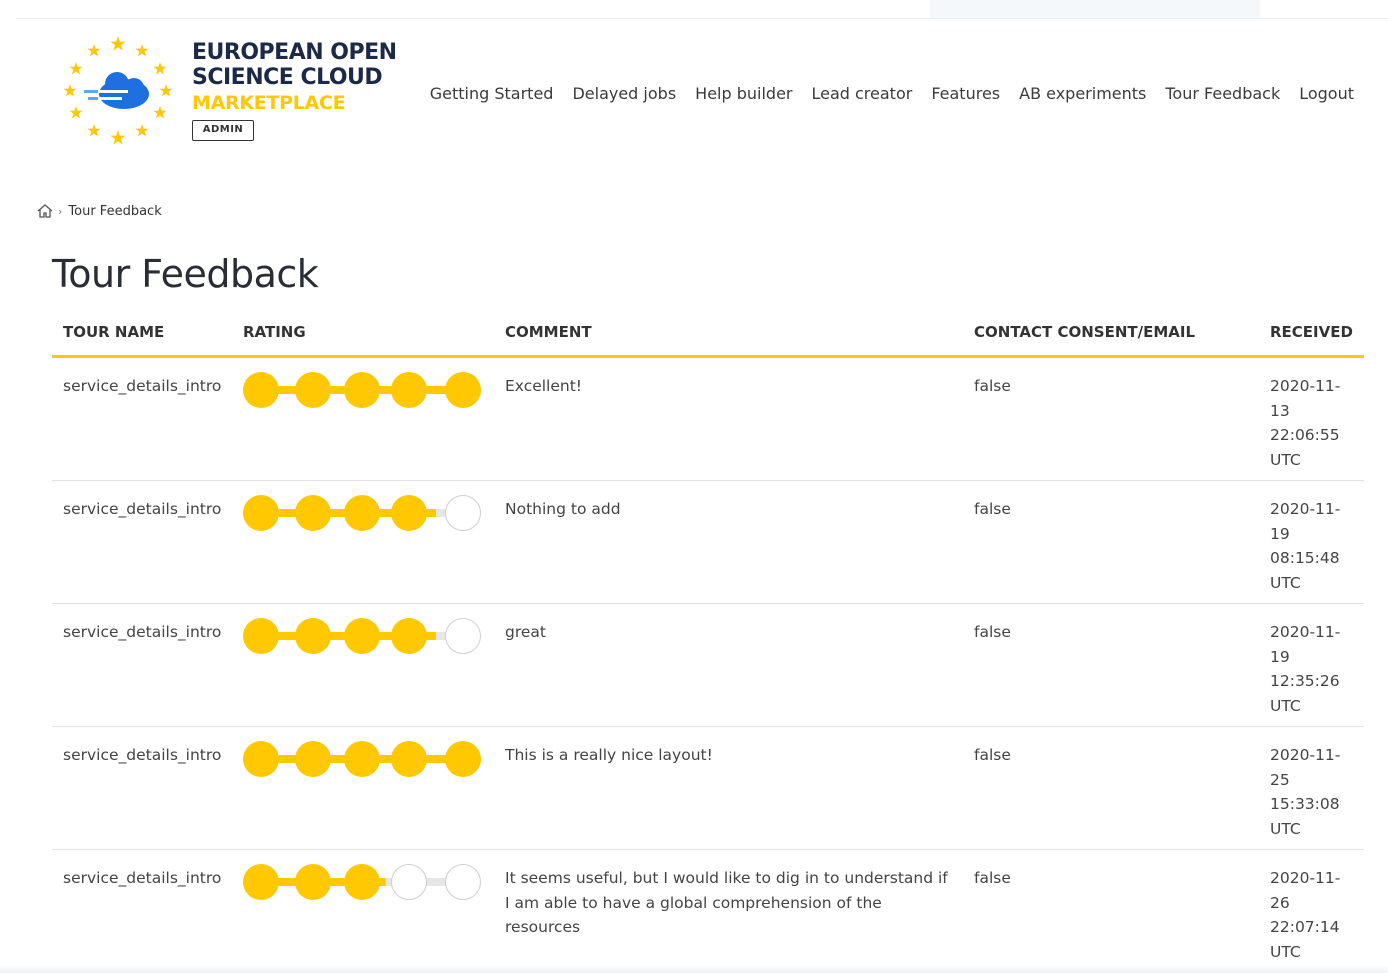 The height and width of the screenshot is (973, 1388). Describe the element at coordinates (563, 509) in the screenshot. I see `comment-cell: Nothing to add` at that location.